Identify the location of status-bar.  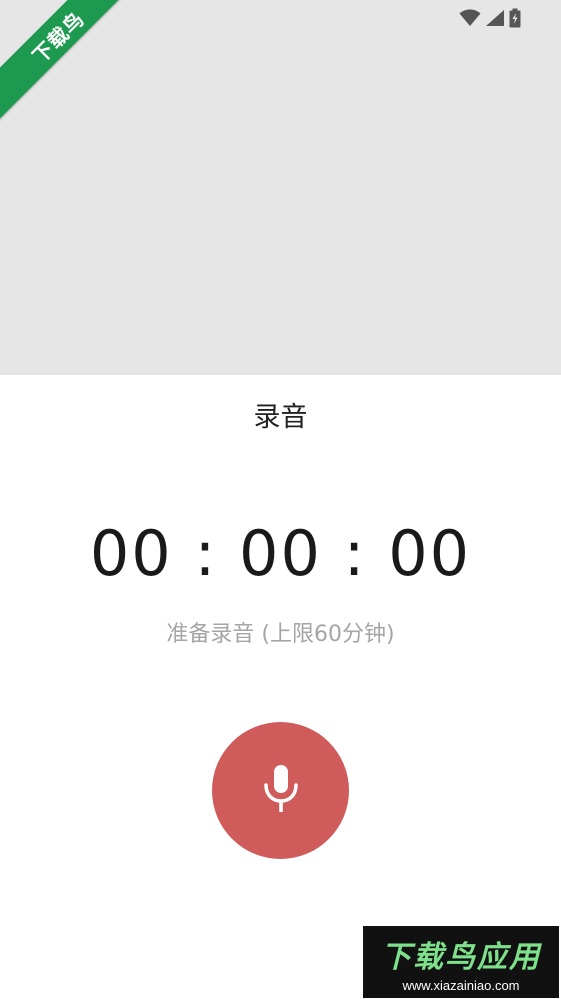
(490, 18).